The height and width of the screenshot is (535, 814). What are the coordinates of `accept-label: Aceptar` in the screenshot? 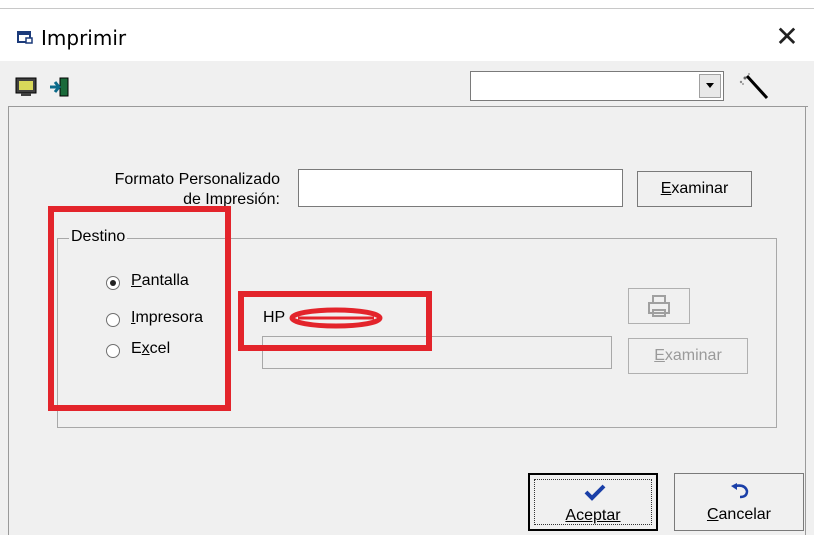 It's located at (593, 515).